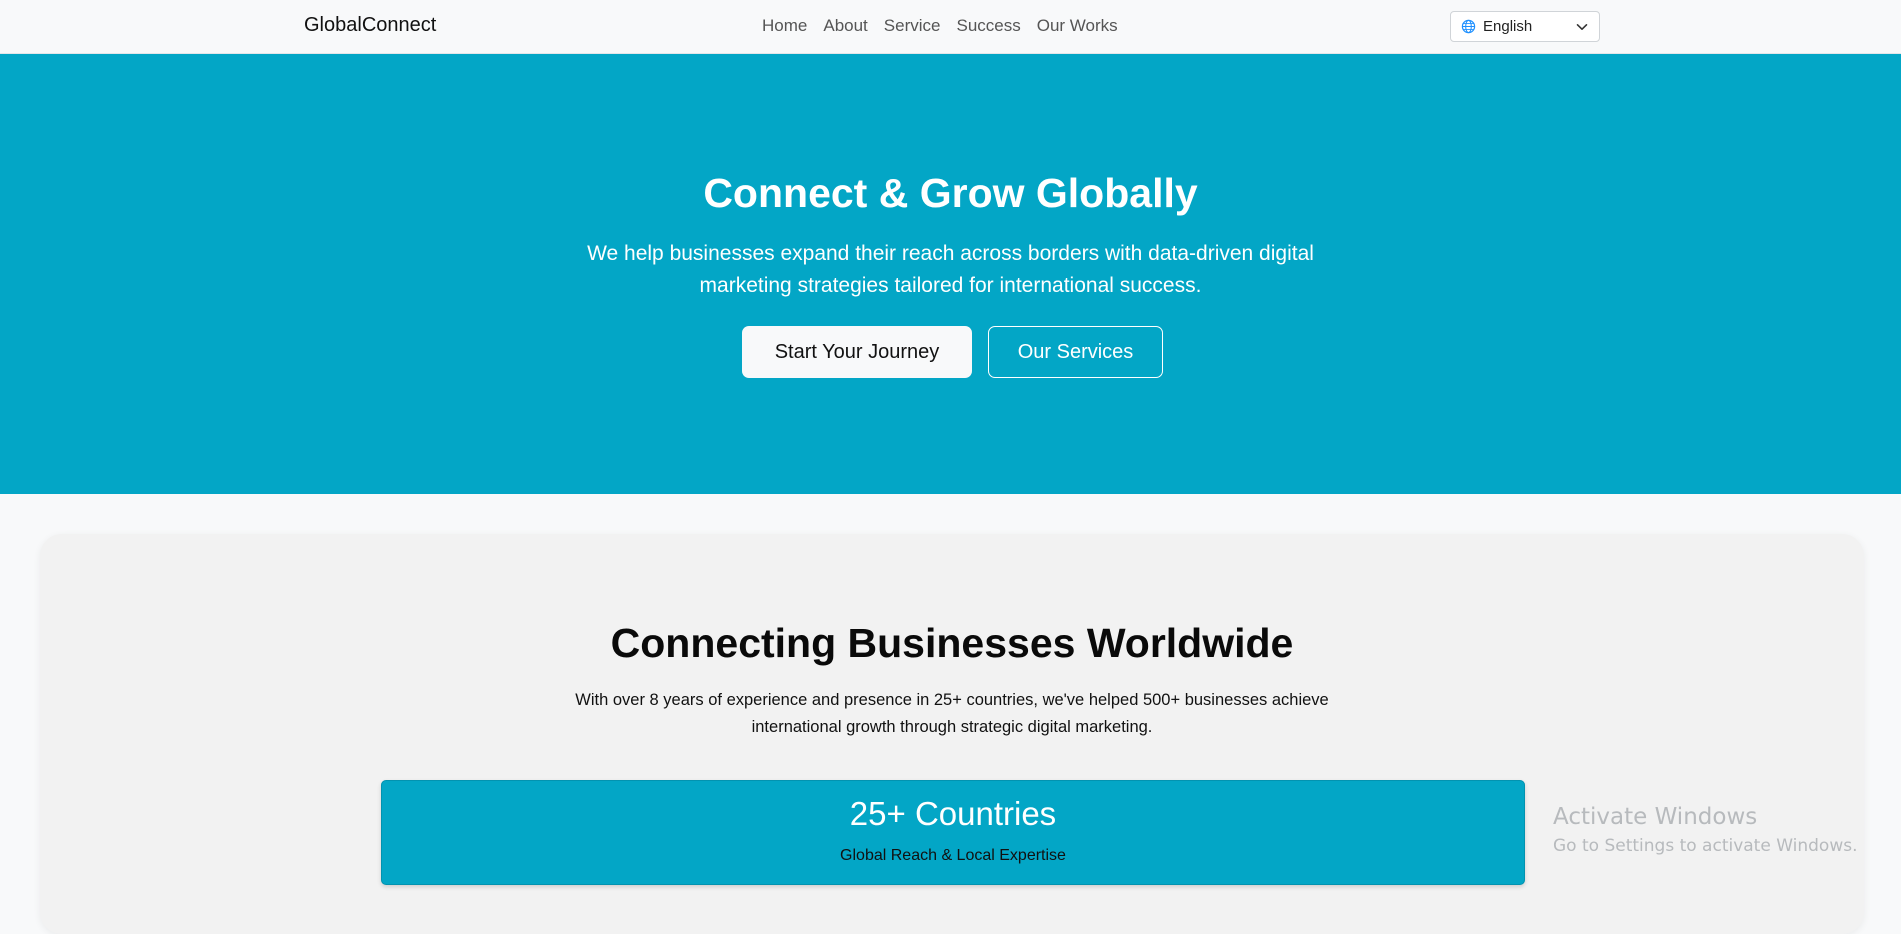 The height and width of the screenshot is (934, 1901). I want to click on nav-links: Home About Service Success Our Works, so click(940, 26).